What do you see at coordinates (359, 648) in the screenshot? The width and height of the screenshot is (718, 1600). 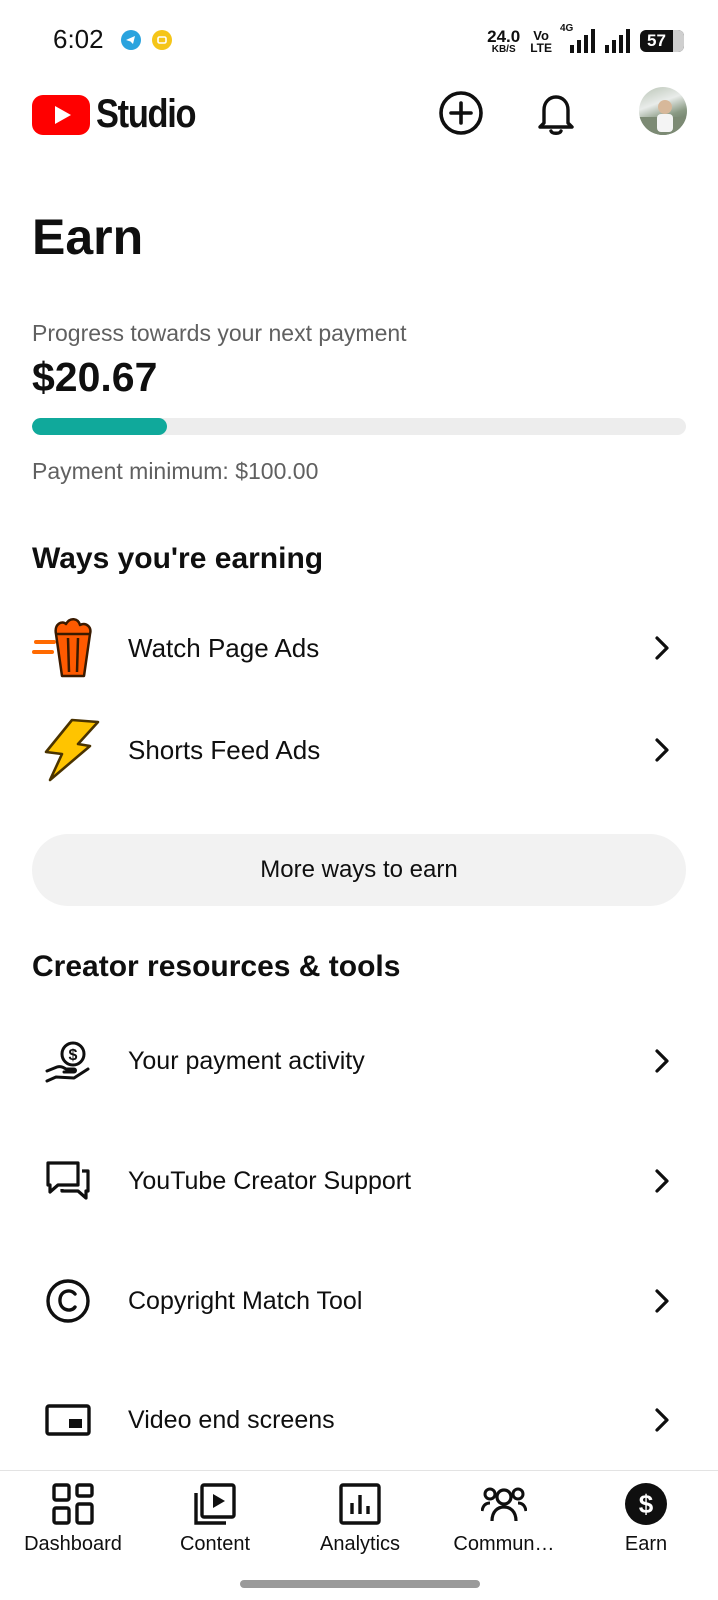 I see `earning-item-watch-page-ads: Watch Page Ads` at bounding box center [359, 648].